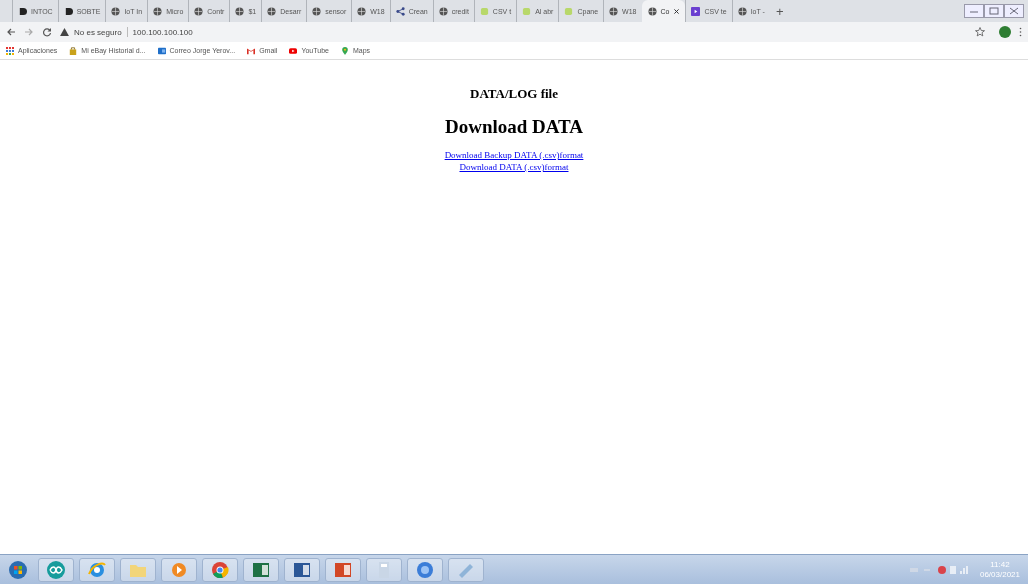 The image size is (1028, 584). What do you see at coordinates (10, 50) in the screenshot?
I see `apps-grid-icon` at bounding box center [10, 50].